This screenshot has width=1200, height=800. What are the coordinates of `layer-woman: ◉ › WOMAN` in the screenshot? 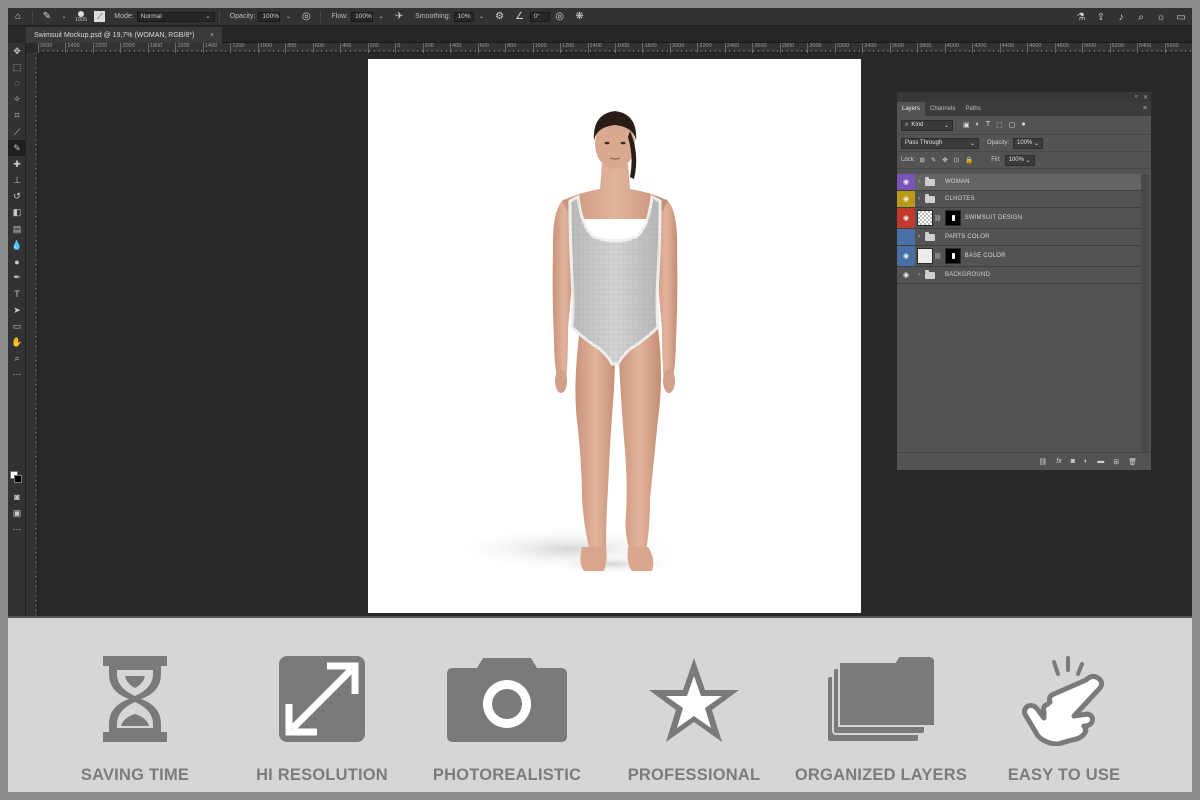 It's located at (1019, 182).